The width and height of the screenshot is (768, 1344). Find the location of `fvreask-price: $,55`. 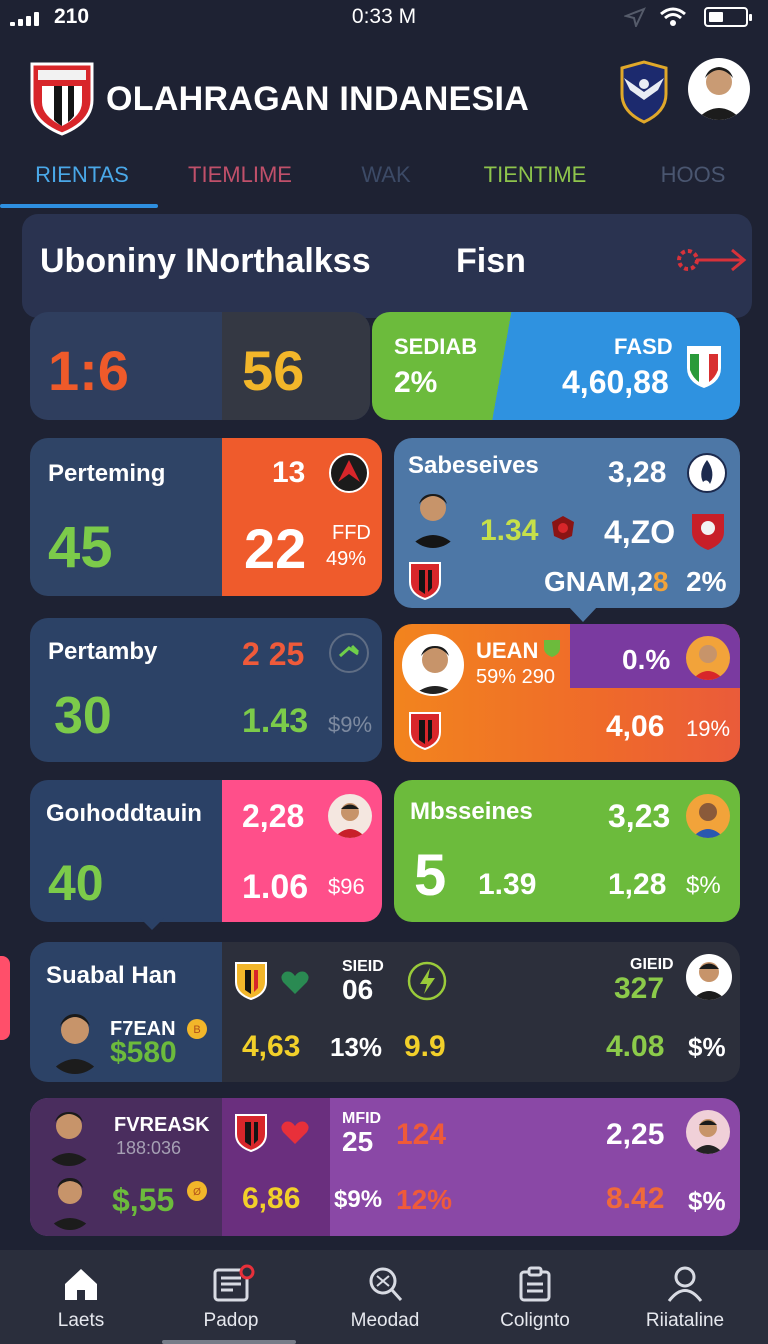

fvreask-price: $,55 is located at coordinates (143, 1200).